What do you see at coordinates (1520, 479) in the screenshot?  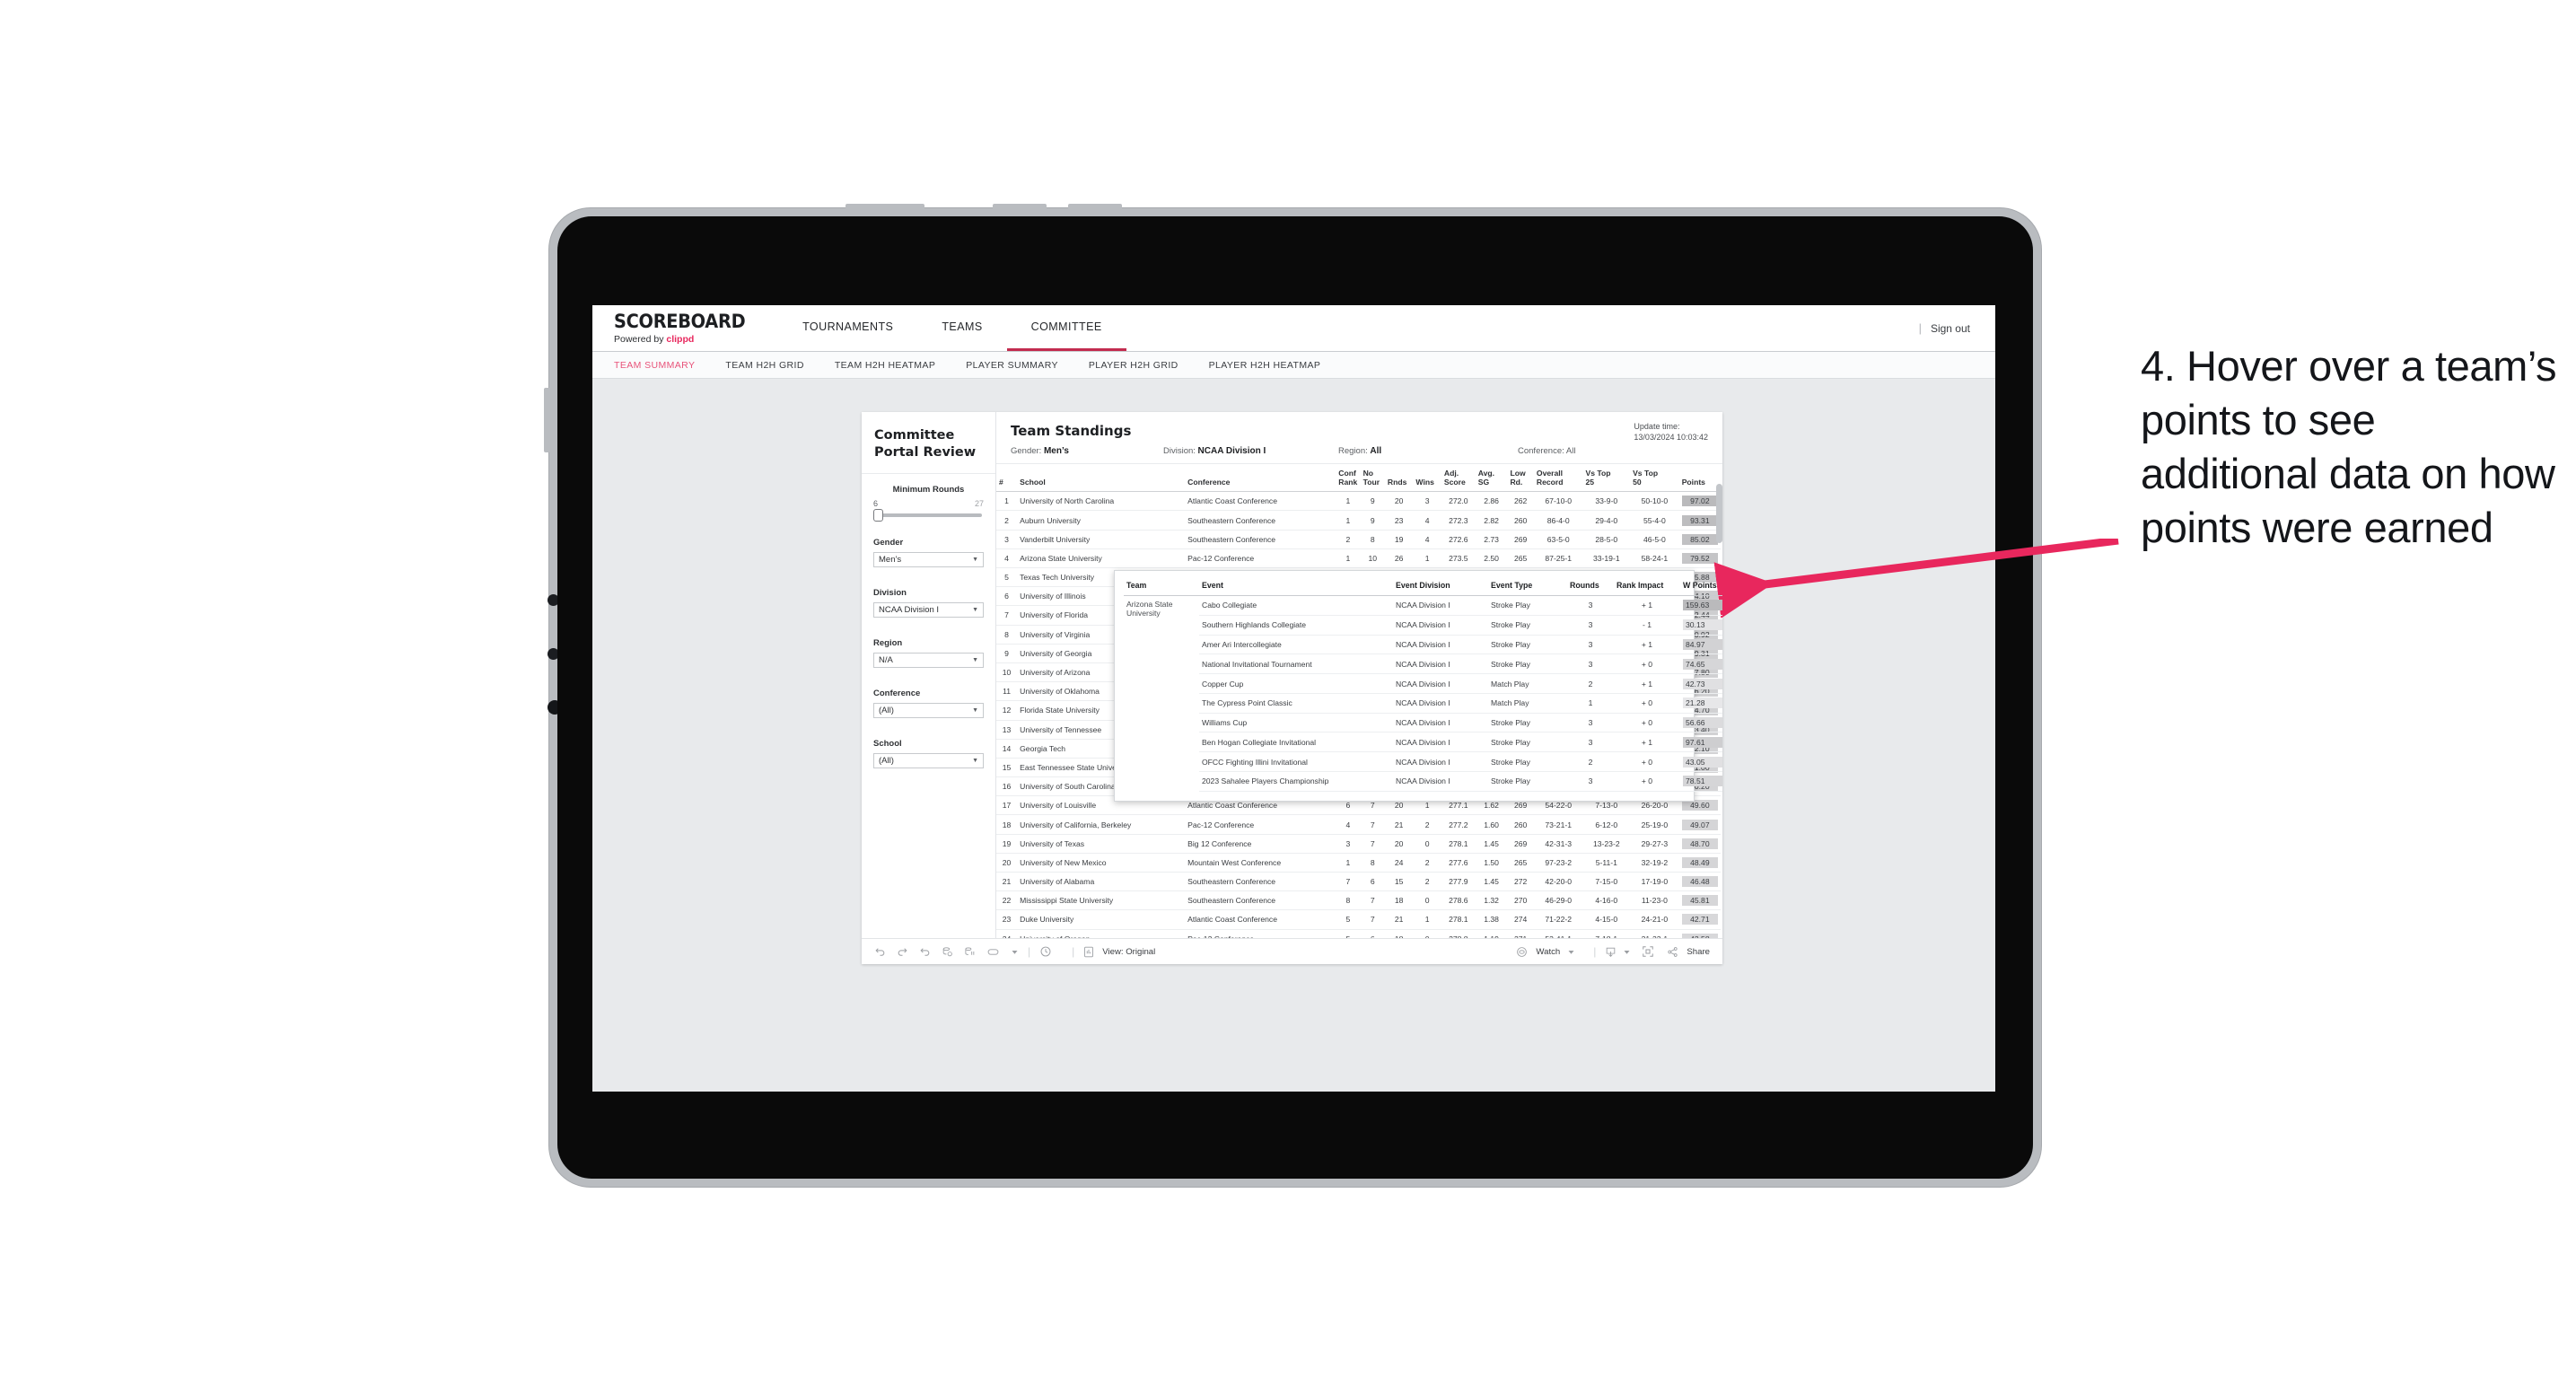 I see `col-low-rd: Low Rd.` at bounding box center [1520, 479].